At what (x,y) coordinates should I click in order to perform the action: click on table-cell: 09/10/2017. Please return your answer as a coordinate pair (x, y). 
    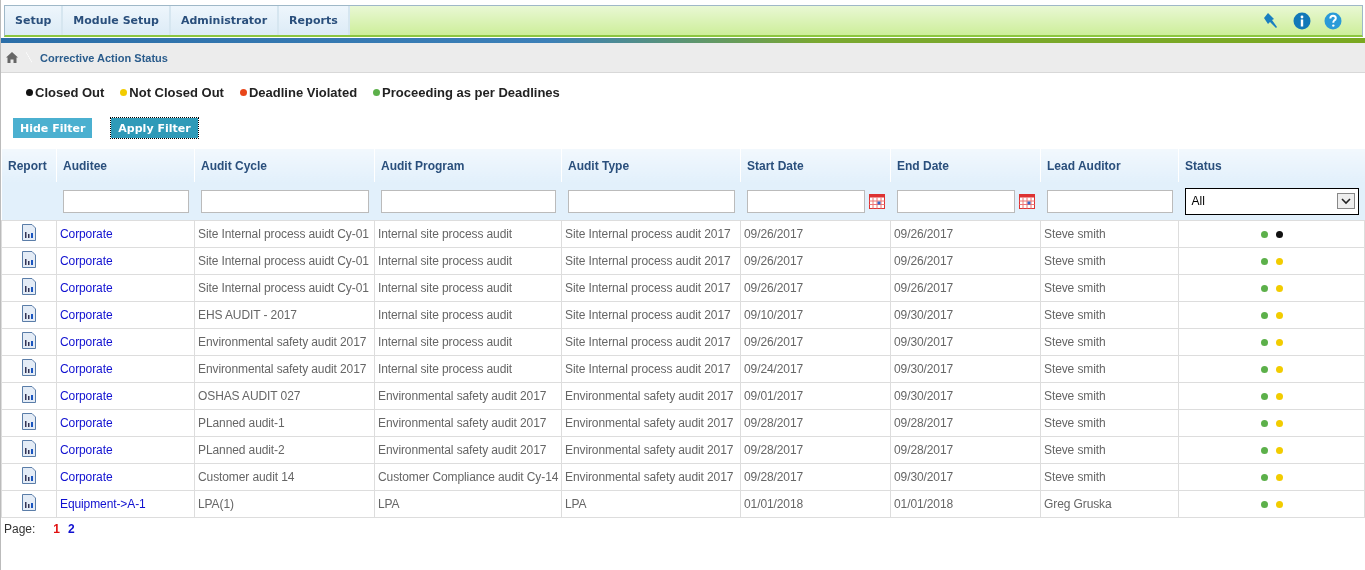
    Looking at the image, I should click on (815, 315).